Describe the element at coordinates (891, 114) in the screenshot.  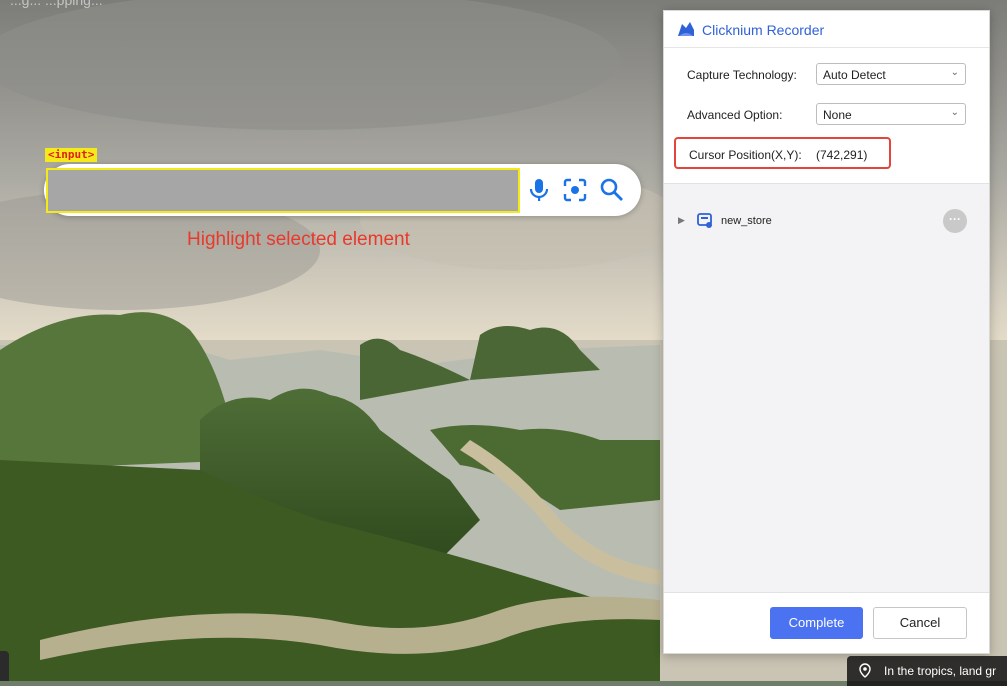
I see `advanced-option-select: None ⌄` at that location.